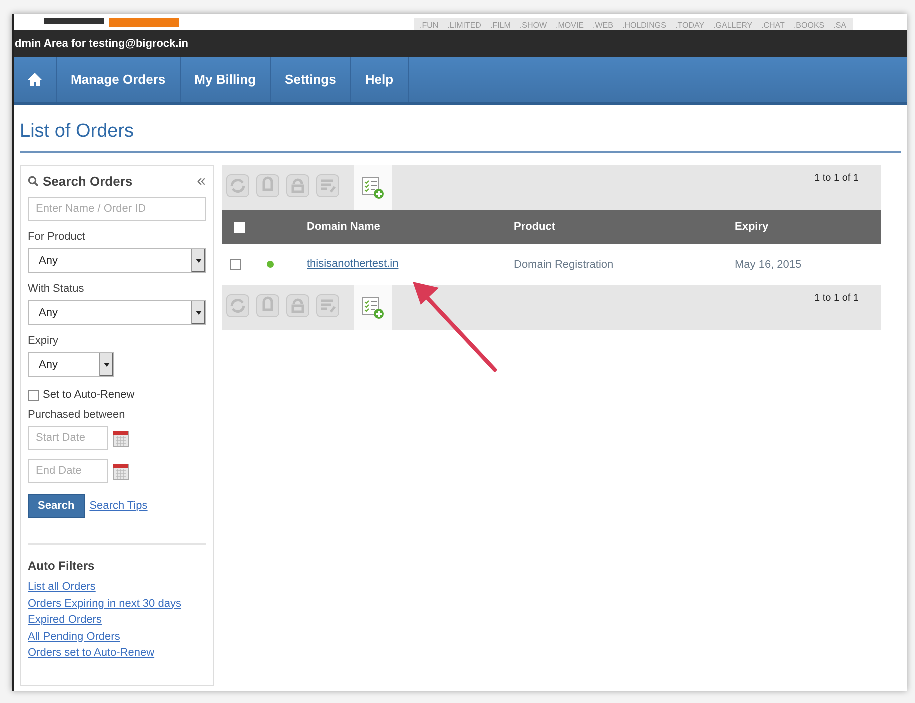 This screenshot has width=915, height=703. Describe the element at coordinates (564, 264) in the screenshot. I see `table-cell-text: Domain Registration` at that location.